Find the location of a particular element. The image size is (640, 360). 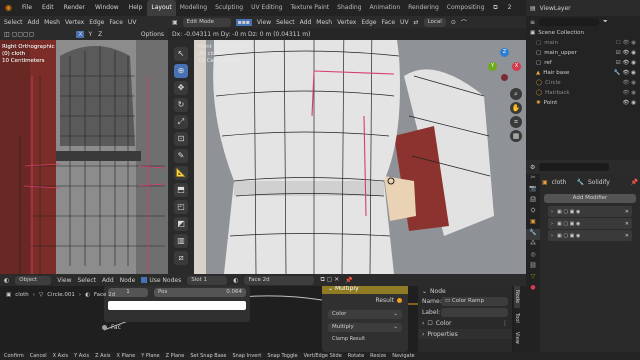

operation-dropdown: Multiply ⌄ is located at coordinates (365, 327).